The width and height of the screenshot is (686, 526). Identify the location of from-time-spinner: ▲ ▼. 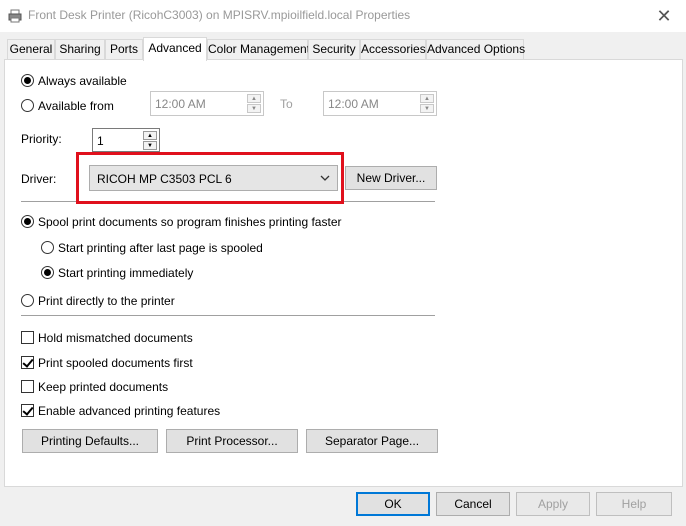
(254, 103).